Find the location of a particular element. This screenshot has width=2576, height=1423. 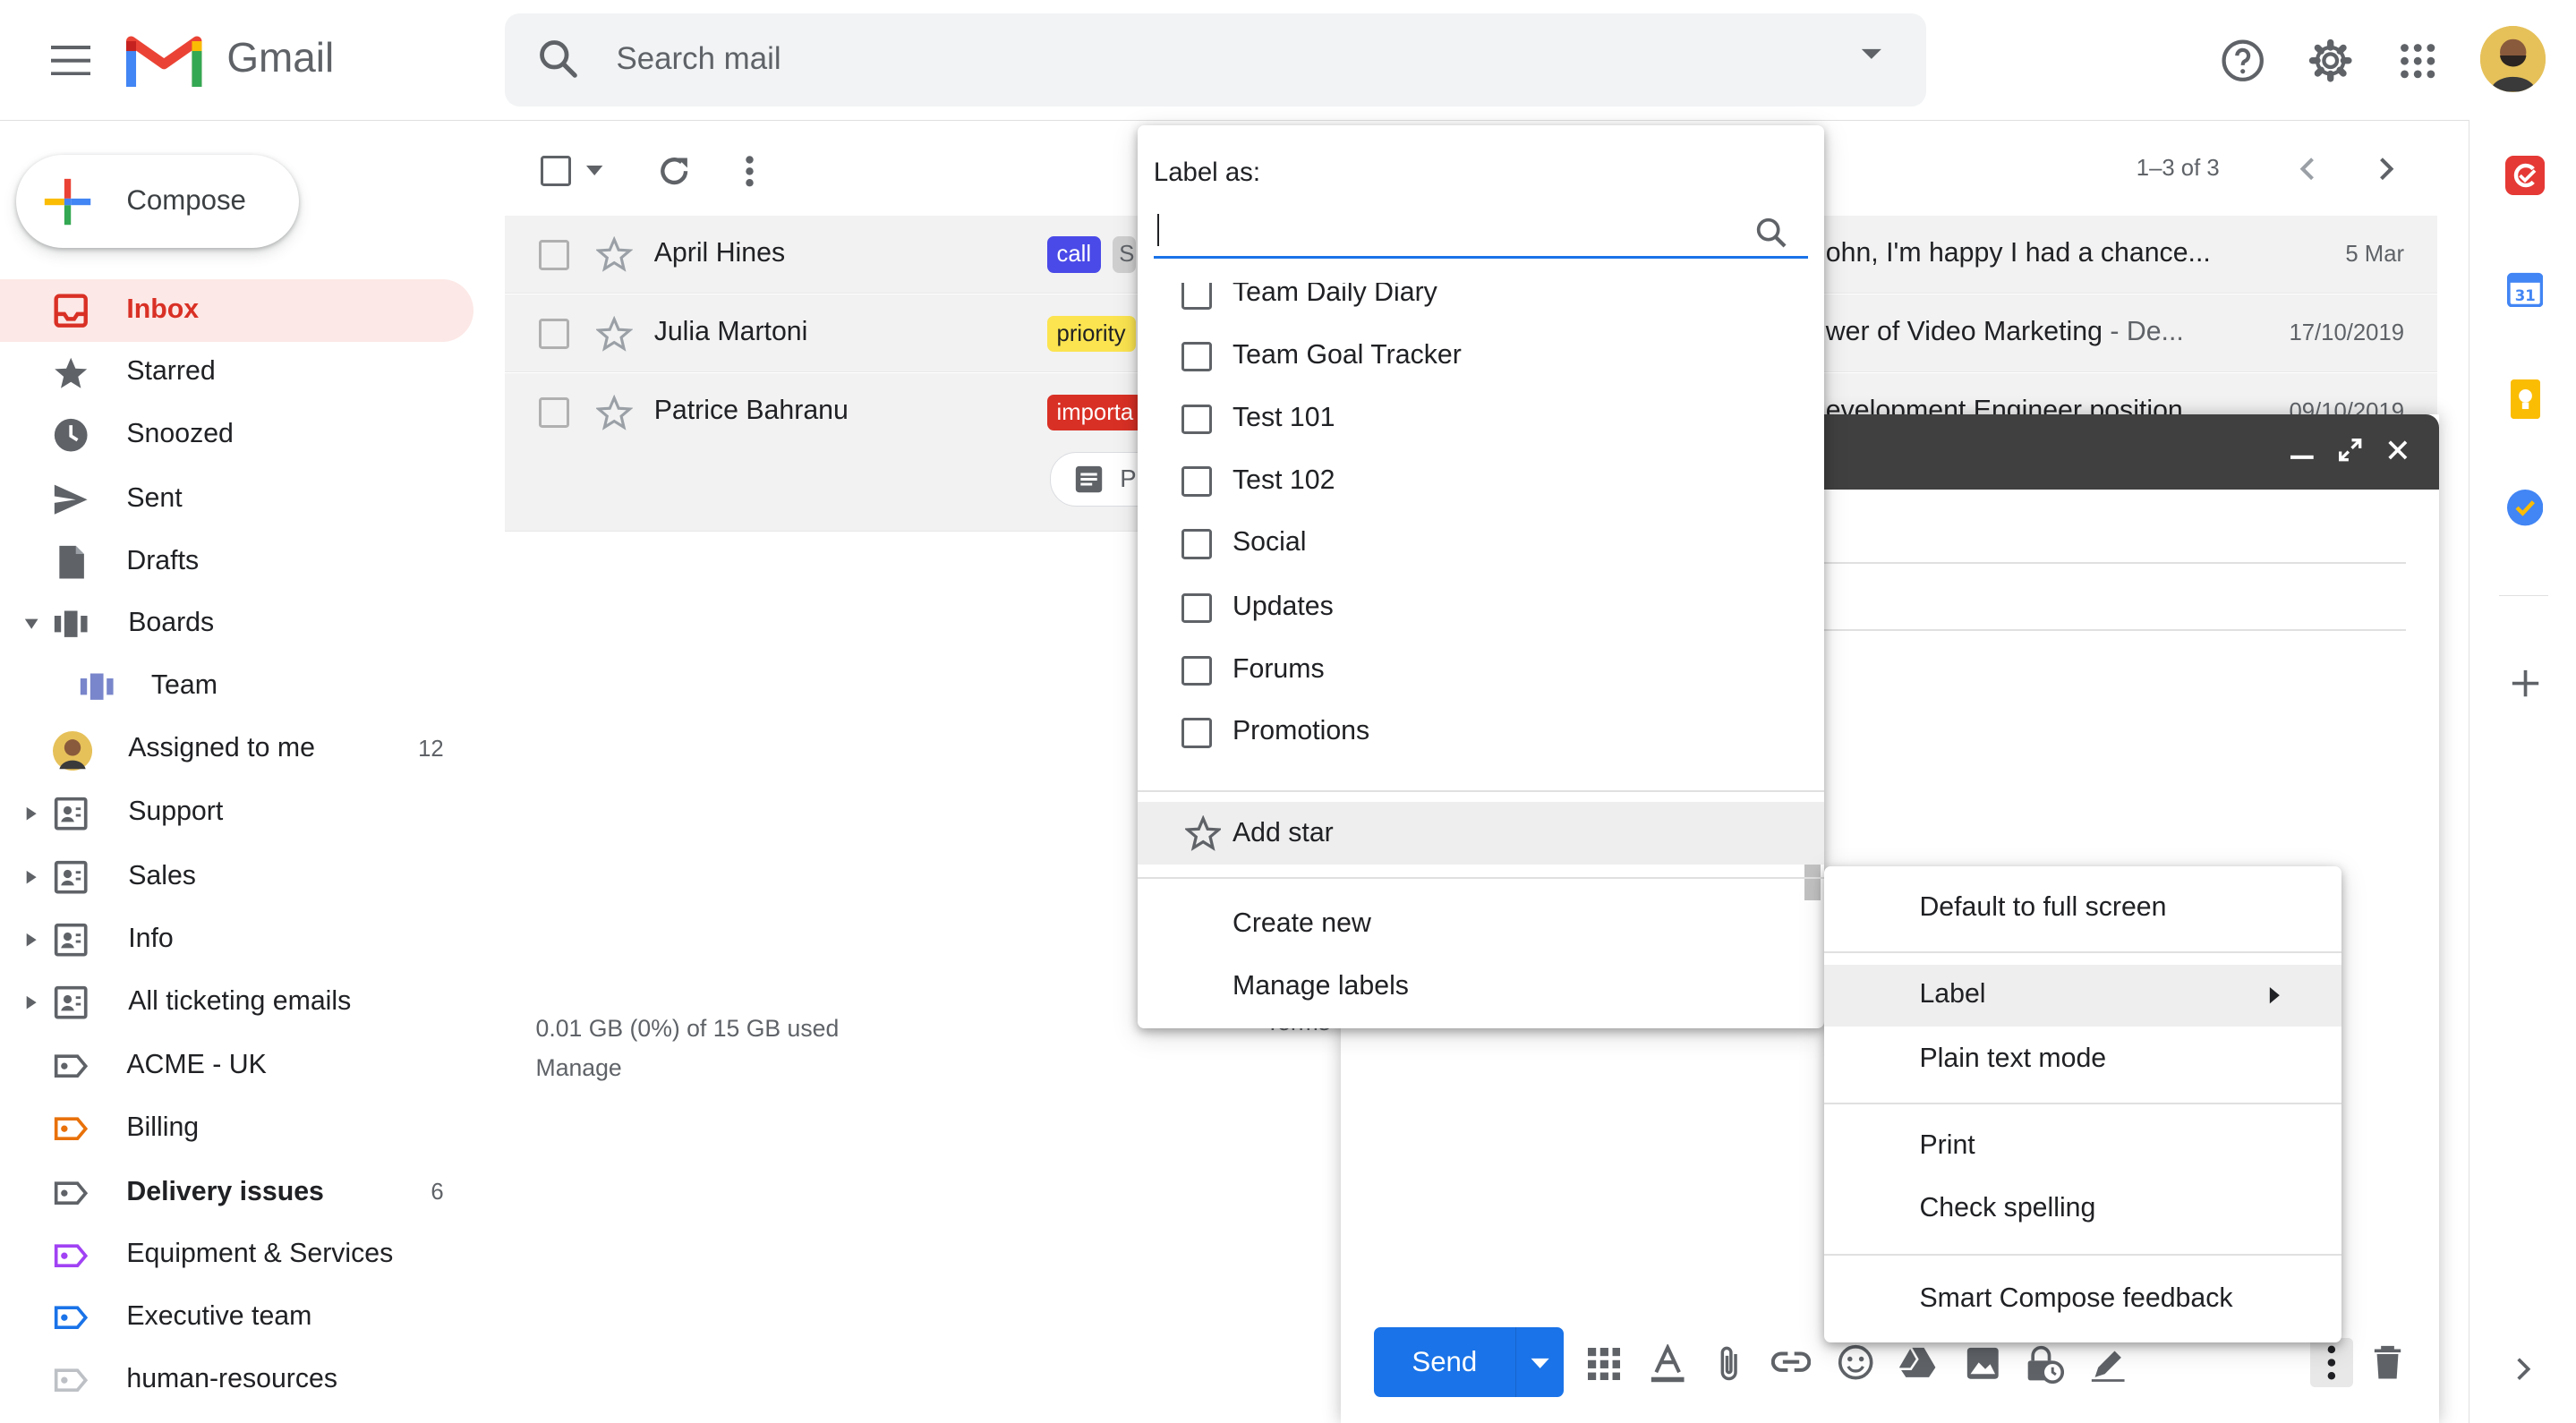

label-option: Test 102 is located at coordinates (1481, 481).